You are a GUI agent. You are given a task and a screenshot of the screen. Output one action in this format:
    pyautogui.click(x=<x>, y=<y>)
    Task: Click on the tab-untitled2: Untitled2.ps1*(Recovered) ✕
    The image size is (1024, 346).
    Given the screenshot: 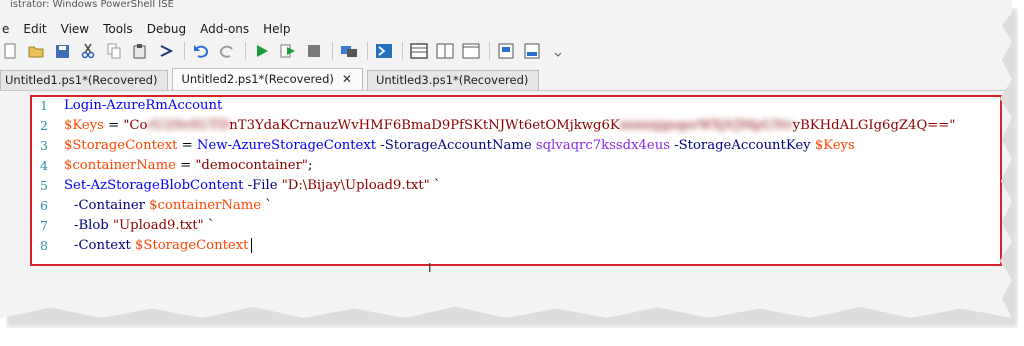 What is the action you would take?
    pyautogui.click(x=267, y=79)
    